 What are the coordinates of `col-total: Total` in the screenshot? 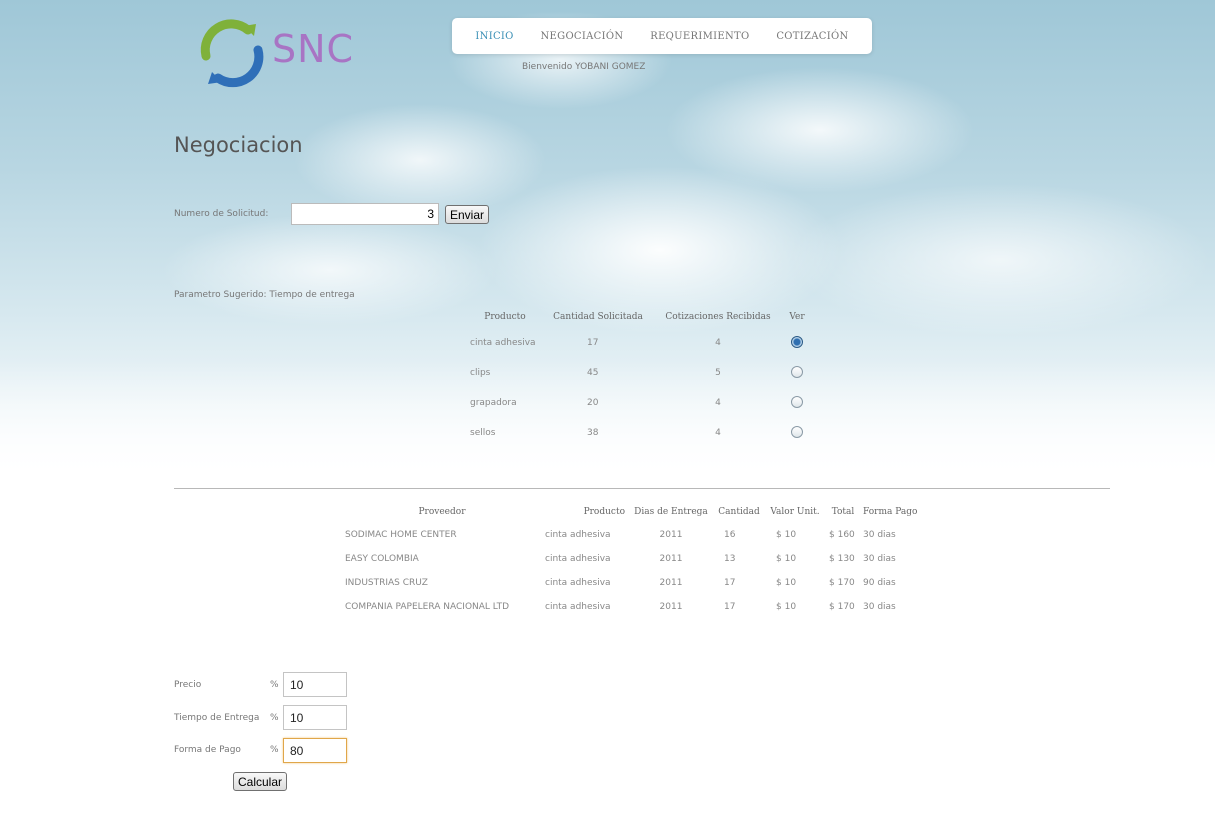 It's located at (843, 512).